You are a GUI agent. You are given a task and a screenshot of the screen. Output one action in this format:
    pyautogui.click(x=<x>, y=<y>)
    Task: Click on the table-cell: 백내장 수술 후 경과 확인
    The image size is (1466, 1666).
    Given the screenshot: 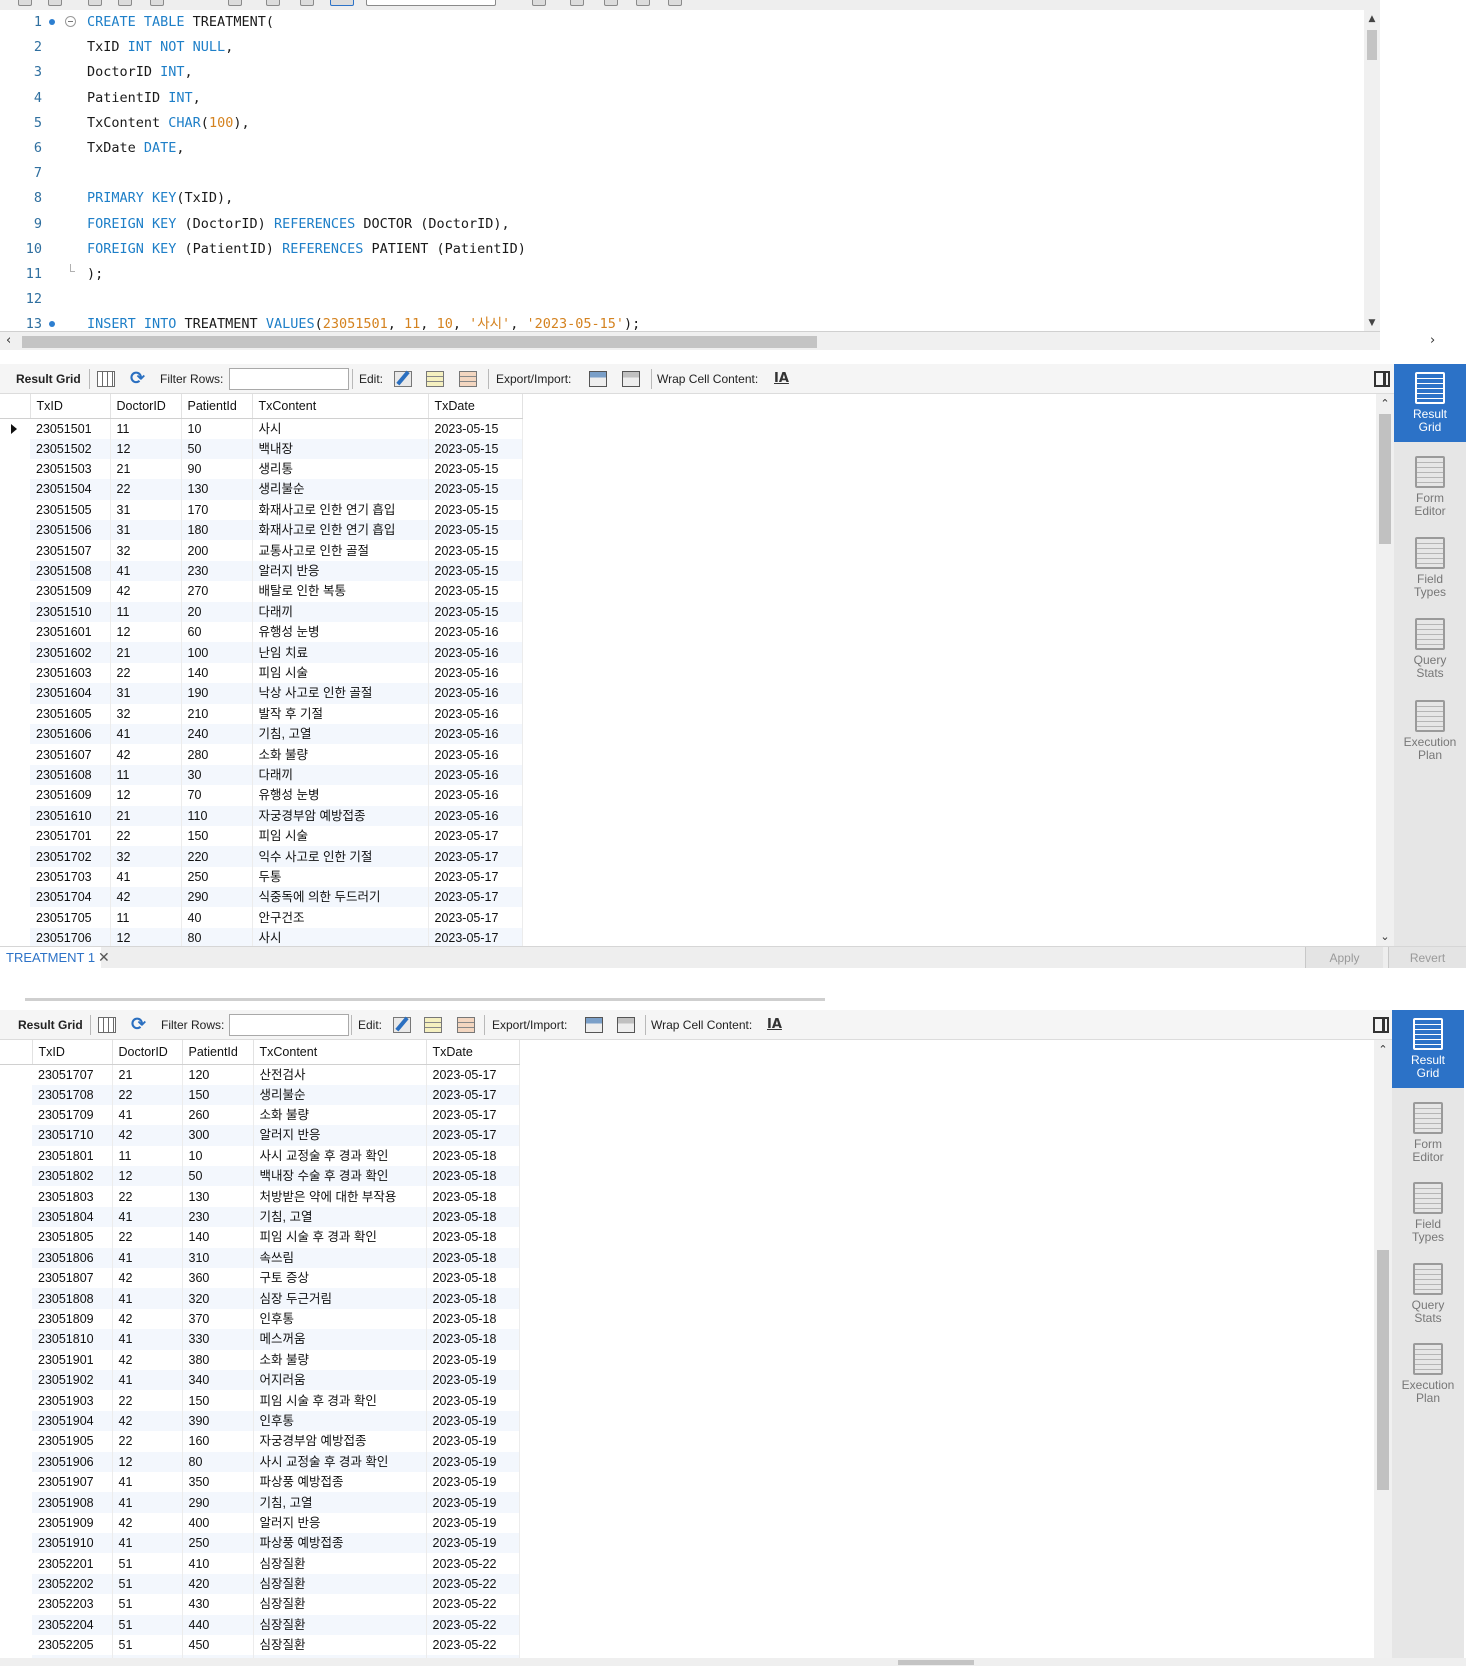 What is the action you would take?
    pyautogui.click(x=340, y=1176)
    